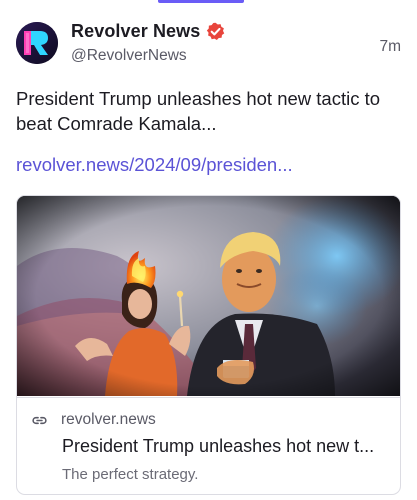 The height and width of the screenshot is (500, 417). I want to click on active-tab-indicator, so click(201, 1).